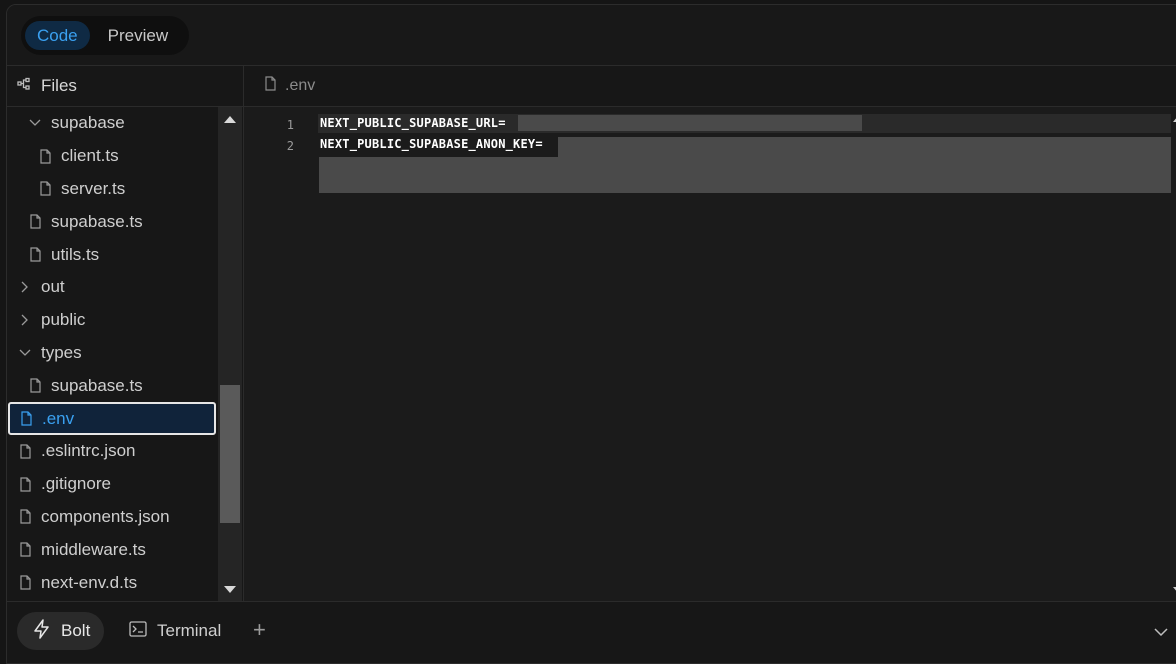 Image resolution: width=1176 pixels, height=664 pixels. Describe the element at coordinates (63, 320) in the screenshot. I see `tree-item-label: public` at that location.